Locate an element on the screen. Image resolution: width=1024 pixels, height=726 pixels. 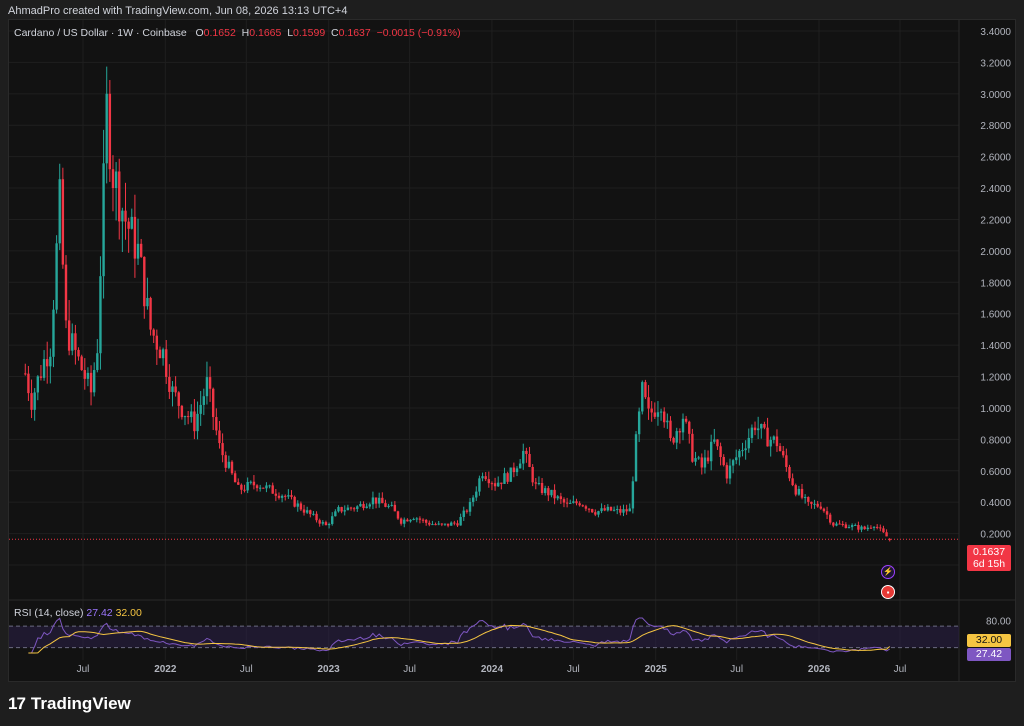
rsi-label: RSI (14, close) is located at coordinates (48, 613).